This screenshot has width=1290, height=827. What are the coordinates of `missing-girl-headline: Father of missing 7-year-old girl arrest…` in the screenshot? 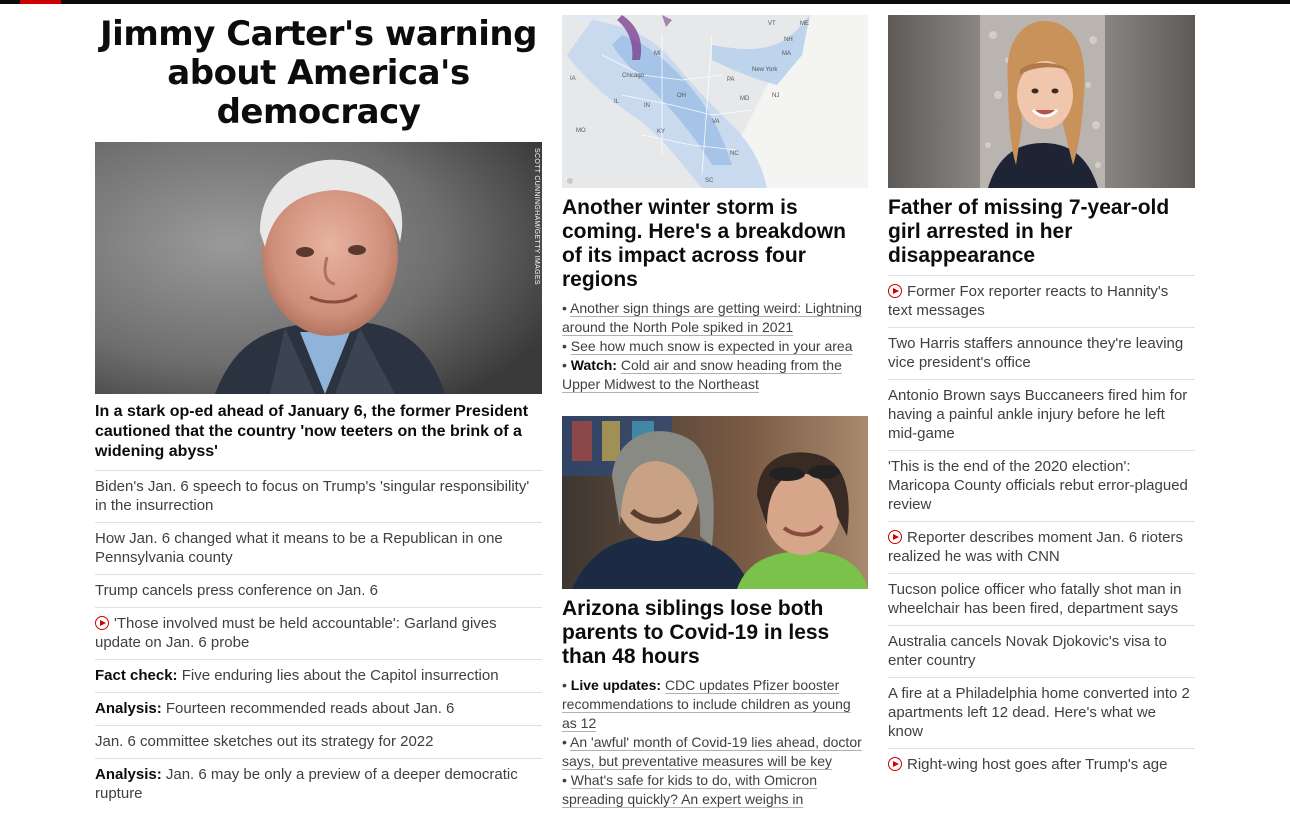 It's located at (1041, 232).